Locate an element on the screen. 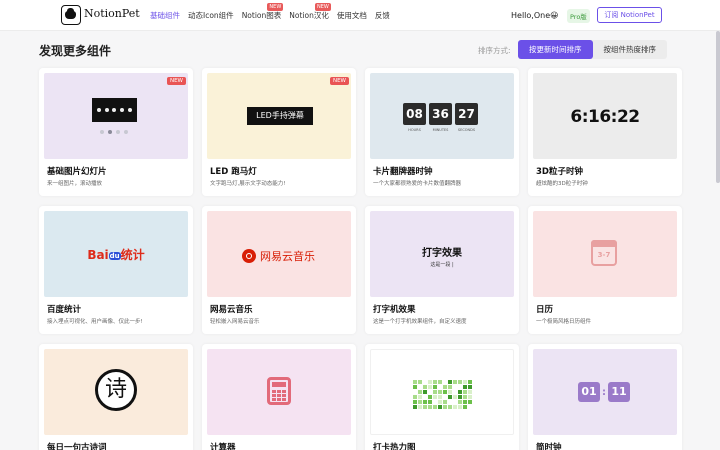 Image resolution: width=720 pixels, height=450 pixels. card-title: 日历 is located at coordinates (545, 310).